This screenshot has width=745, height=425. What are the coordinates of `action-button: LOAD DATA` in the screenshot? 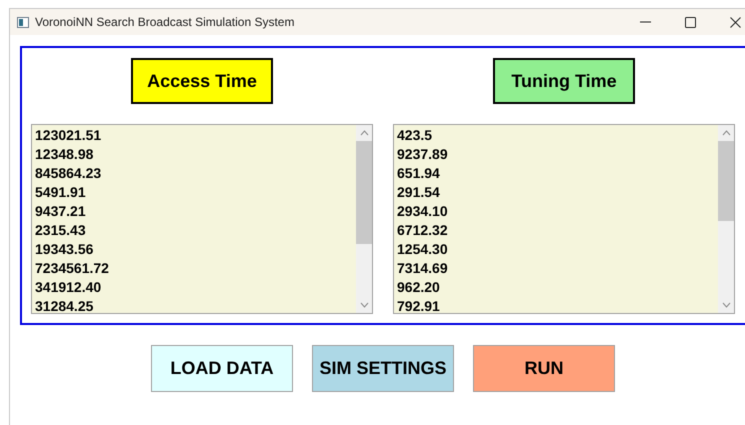 It's located at (222, 368).